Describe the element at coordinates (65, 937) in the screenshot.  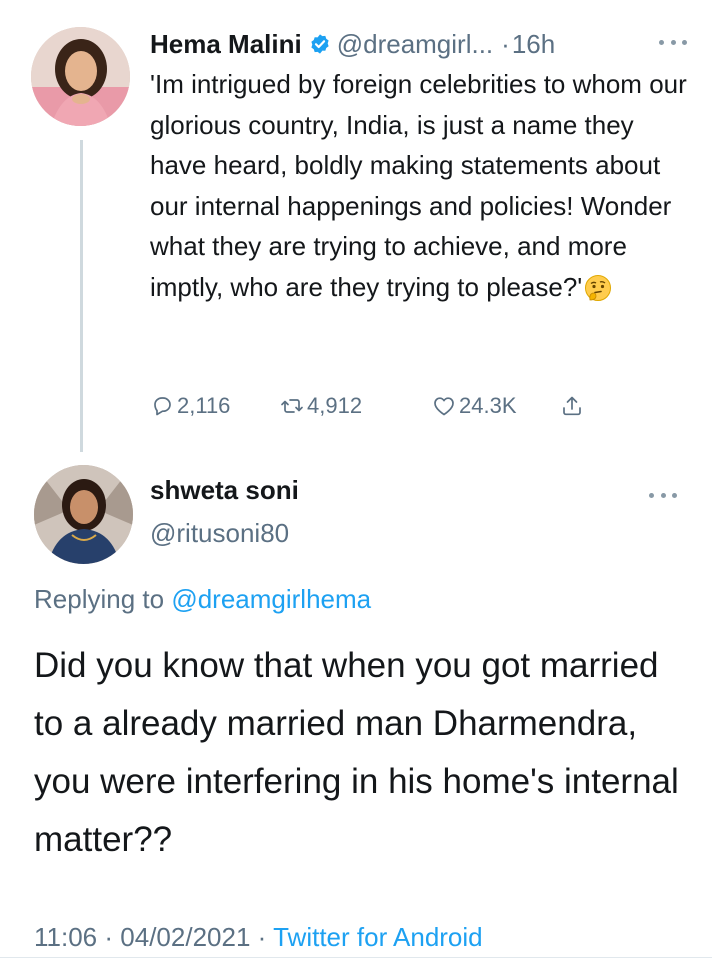
I see `tweet2-time: 11:06` at that location.